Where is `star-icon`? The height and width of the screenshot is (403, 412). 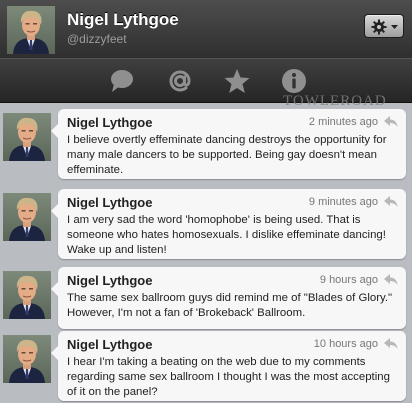 star-icon is located at coordinates (237, 81).